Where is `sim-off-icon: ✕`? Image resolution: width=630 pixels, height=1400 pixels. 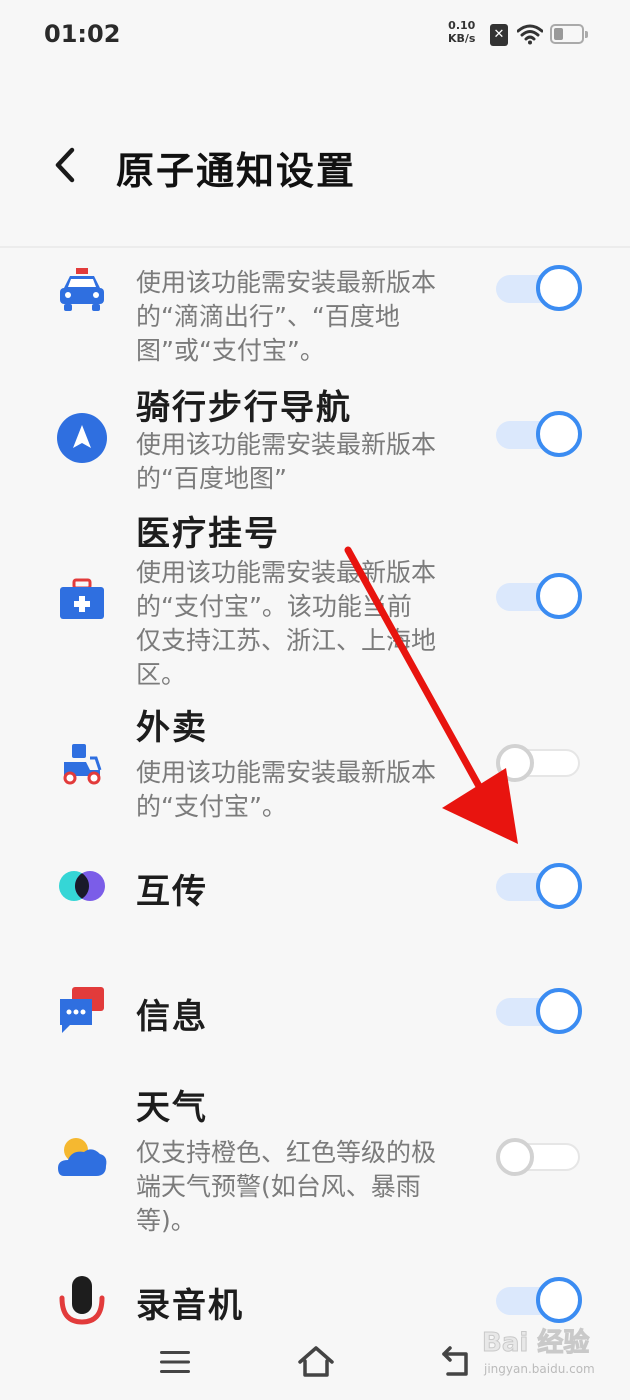
sim-off-icon: ✕ is located at coordinates (499, 35).